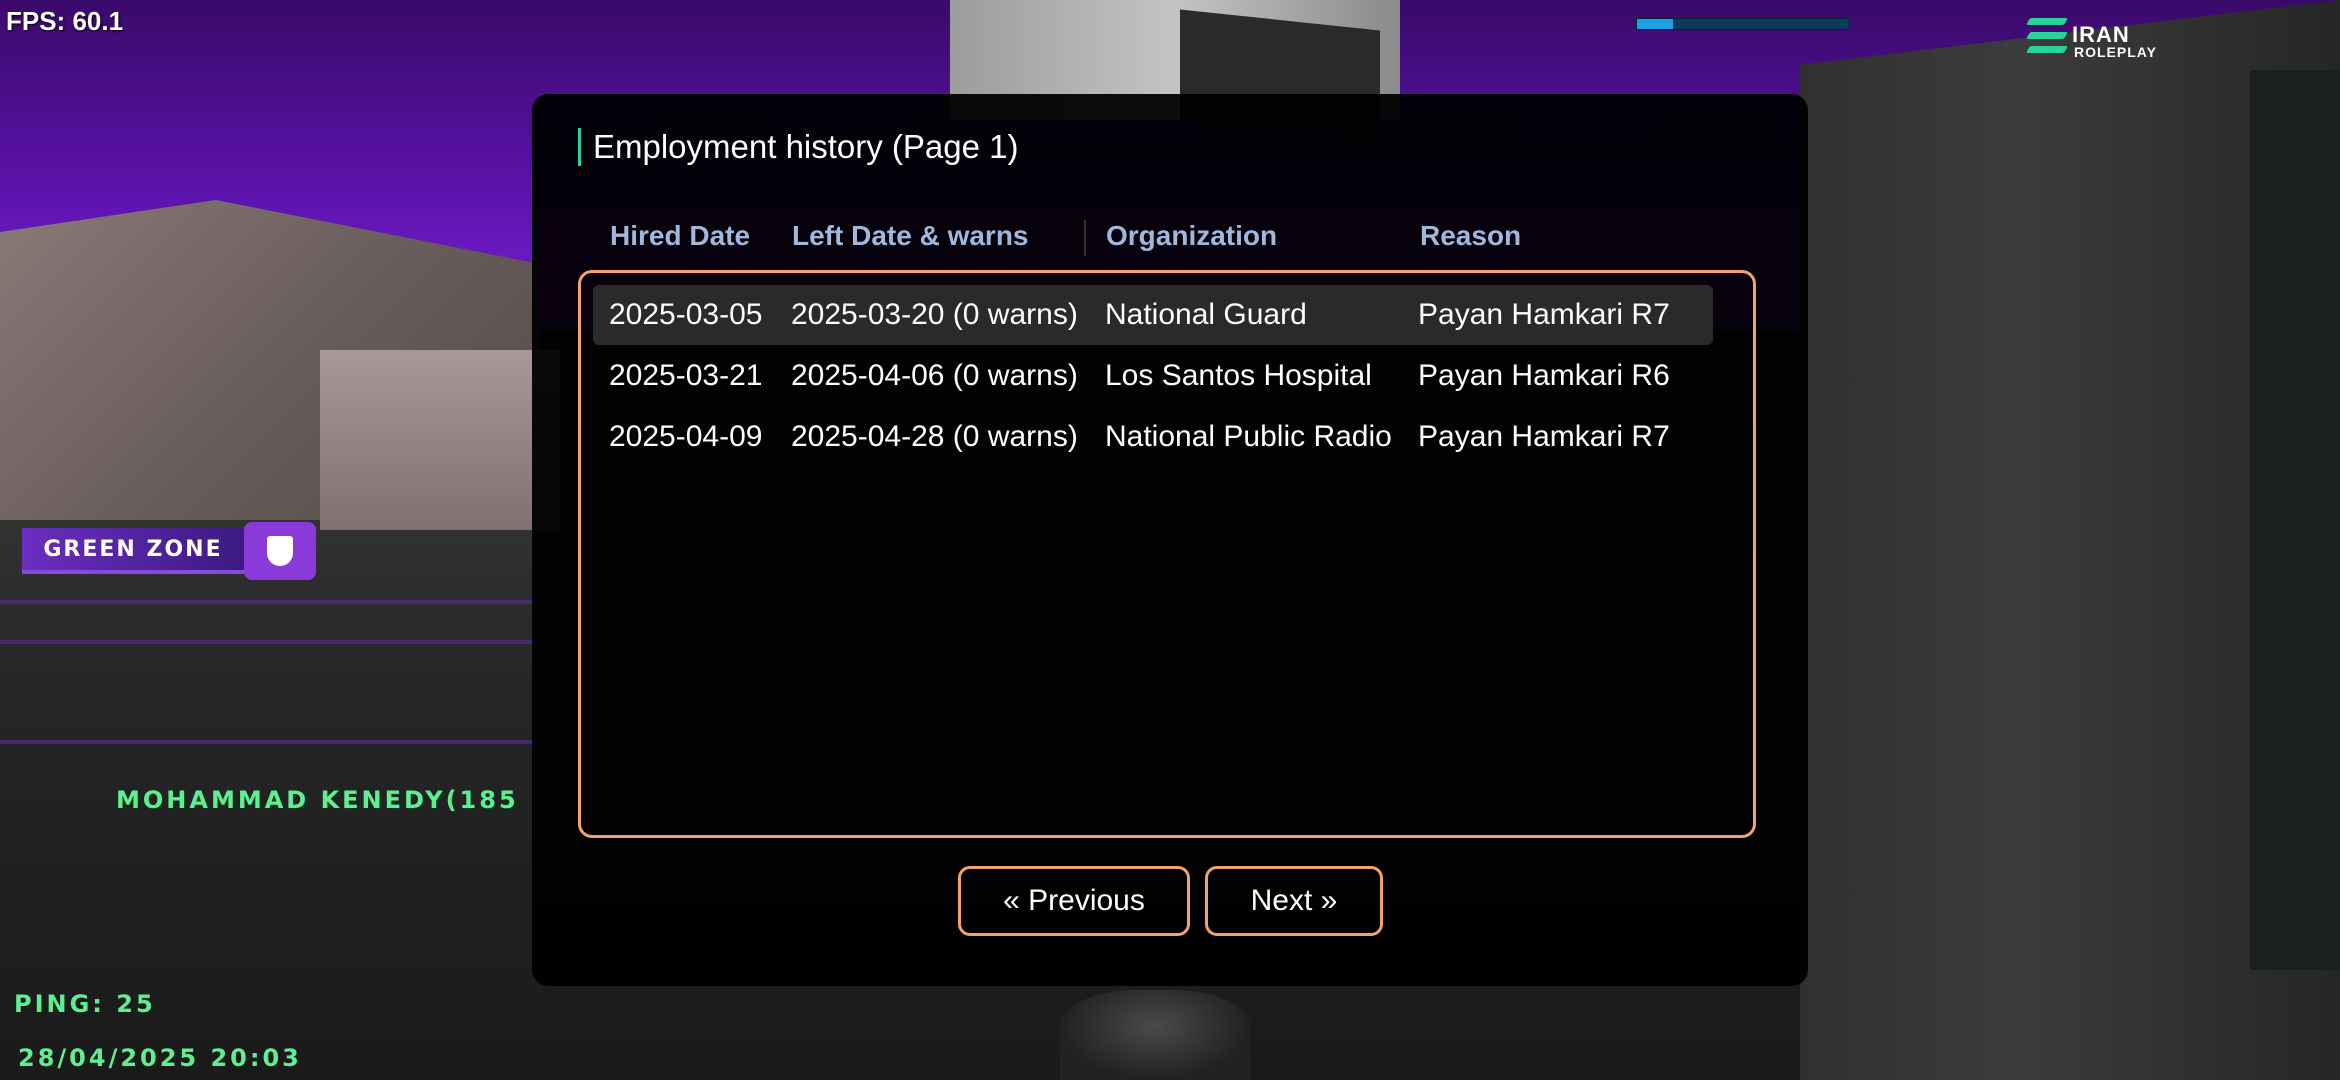 This screenshot has height=1080, width=2340. What do you see at coordinates (317, 800) in the screenshot?
I see `player-name-tag: MOHAMMAD KENEDY(185` at bounding box center [317, 800].